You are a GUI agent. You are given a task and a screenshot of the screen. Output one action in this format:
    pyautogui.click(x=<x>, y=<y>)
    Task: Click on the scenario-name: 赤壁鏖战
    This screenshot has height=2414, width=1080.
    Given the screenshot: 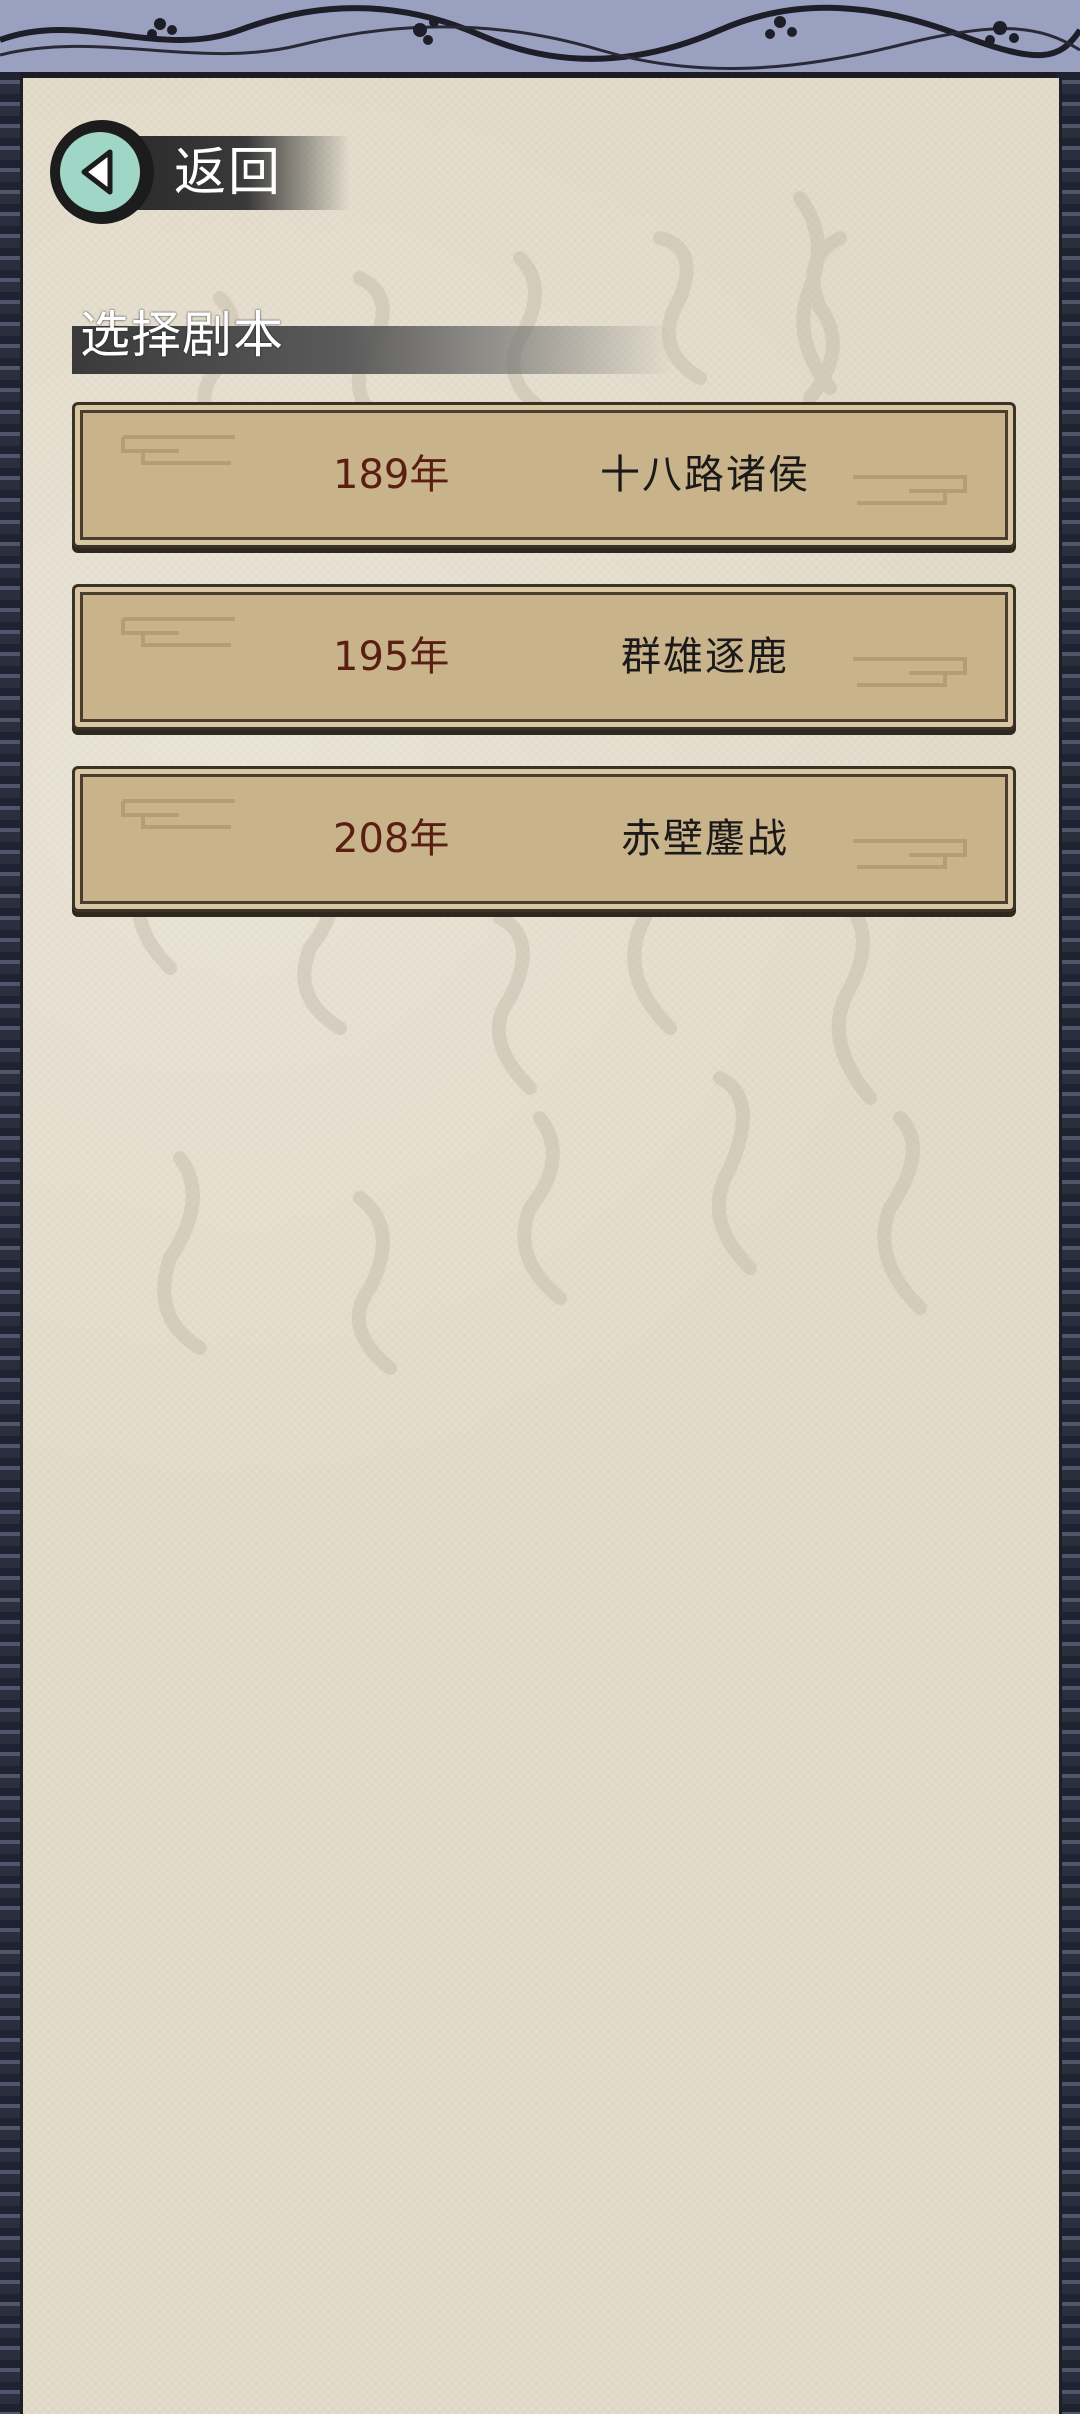 What is the action you would take?
    pyautogui.click(x=705, y=839)
    